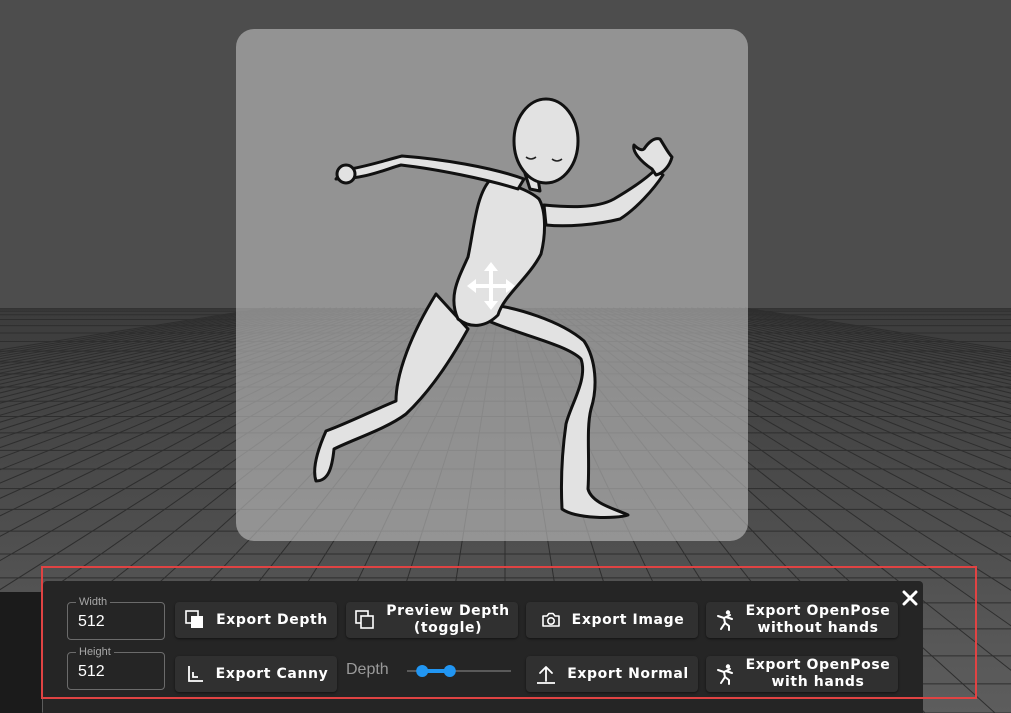 The height and width of the screenshot is (713, 1011). I want to click on side-panel-strip, so click(21, 652).